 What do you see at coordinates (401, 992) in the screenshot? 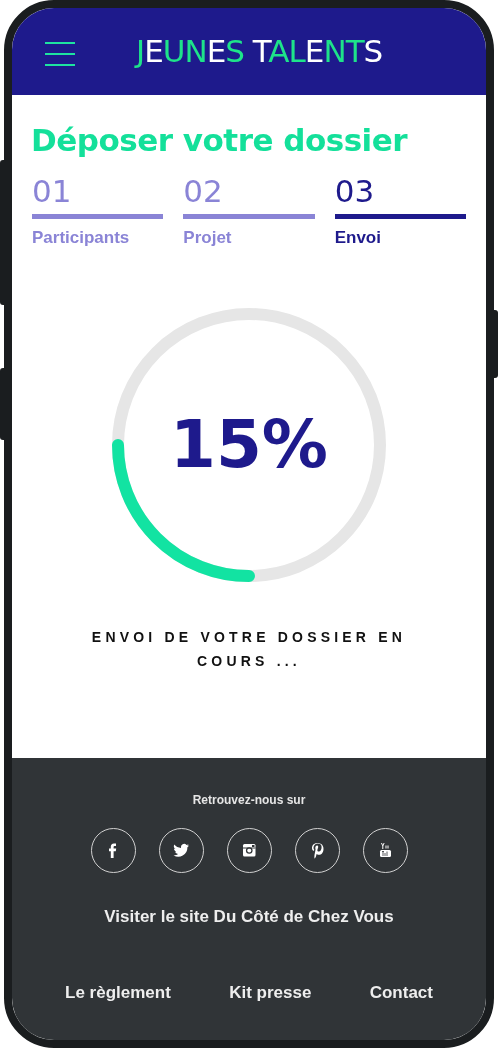
I see `footer-link: Contact` at bounding box center [401, 992].